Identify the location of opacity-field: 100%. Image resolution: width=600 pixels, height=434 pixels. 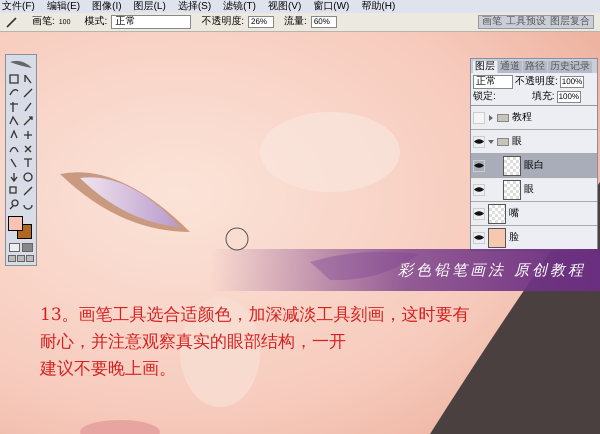
(572, 82).